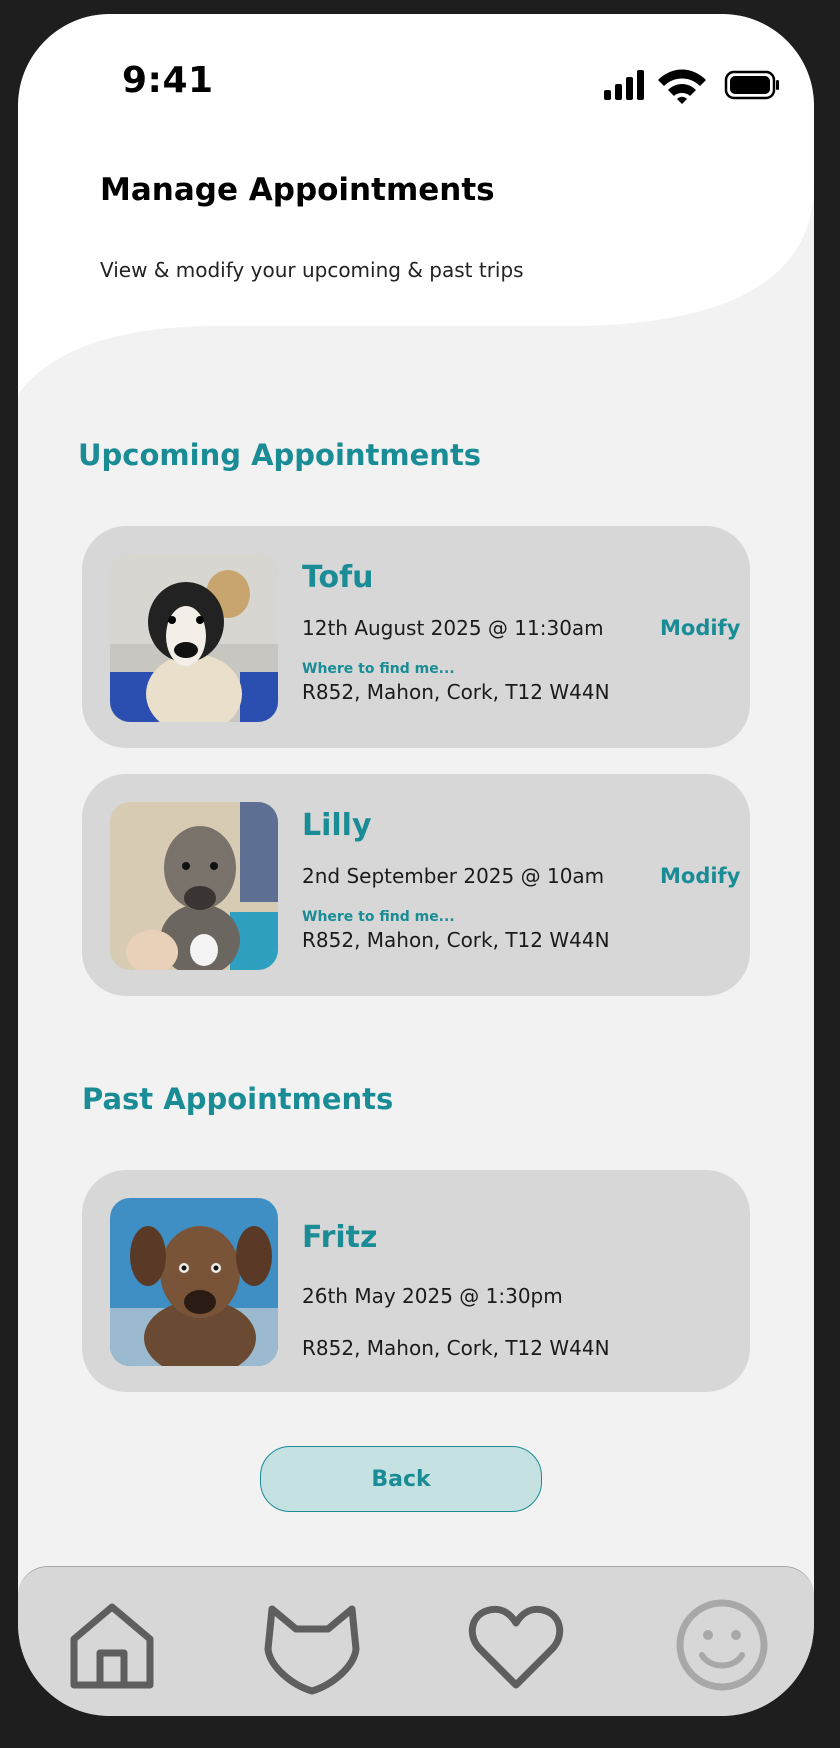 This screenshot has width=840, height=1748. What do you see at coordinates (700, 628) in the screenshot?
I see `modify-button-tofu: Modify` at bounding box center [700, 628].